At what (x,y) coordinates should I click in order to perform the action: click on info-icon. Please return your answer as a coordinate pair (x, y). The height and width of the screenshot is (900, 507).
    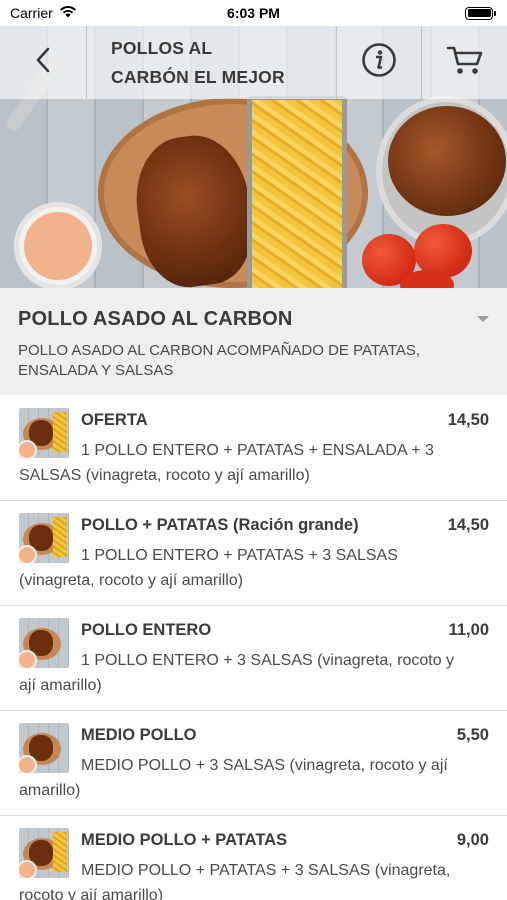
    Looking at the image, I should click on (379, 62).